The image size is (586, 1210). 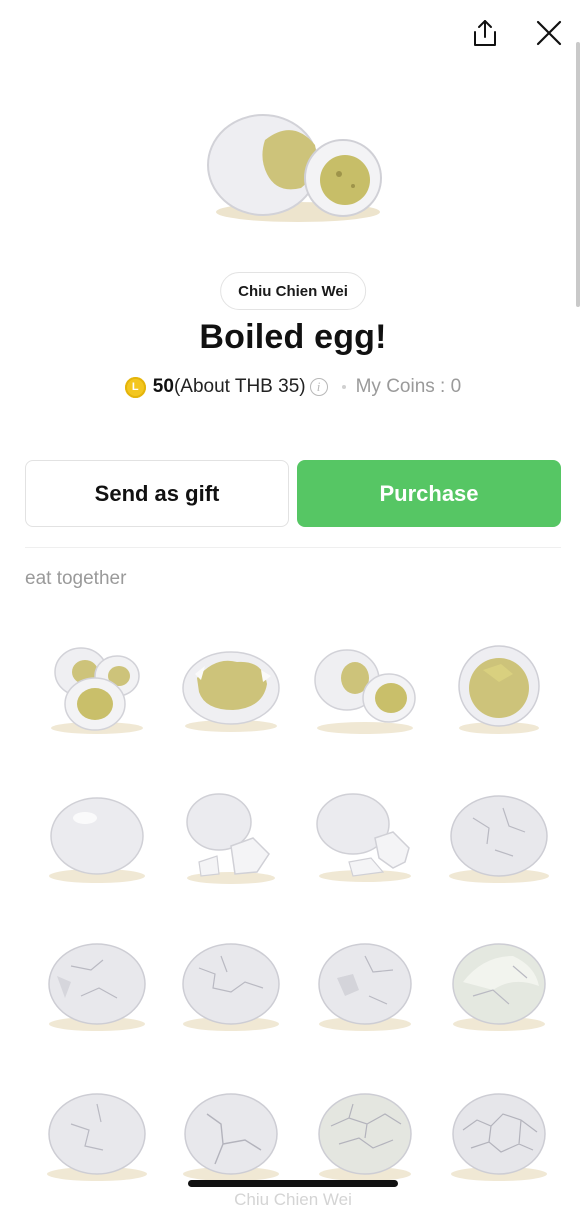 I want to click on header-actions, so click(x=517, y=33).